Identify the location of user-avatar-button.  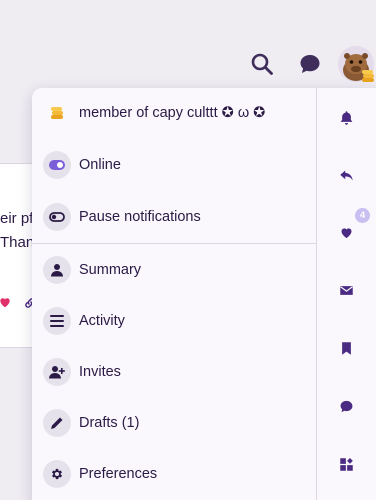
(356, 64).